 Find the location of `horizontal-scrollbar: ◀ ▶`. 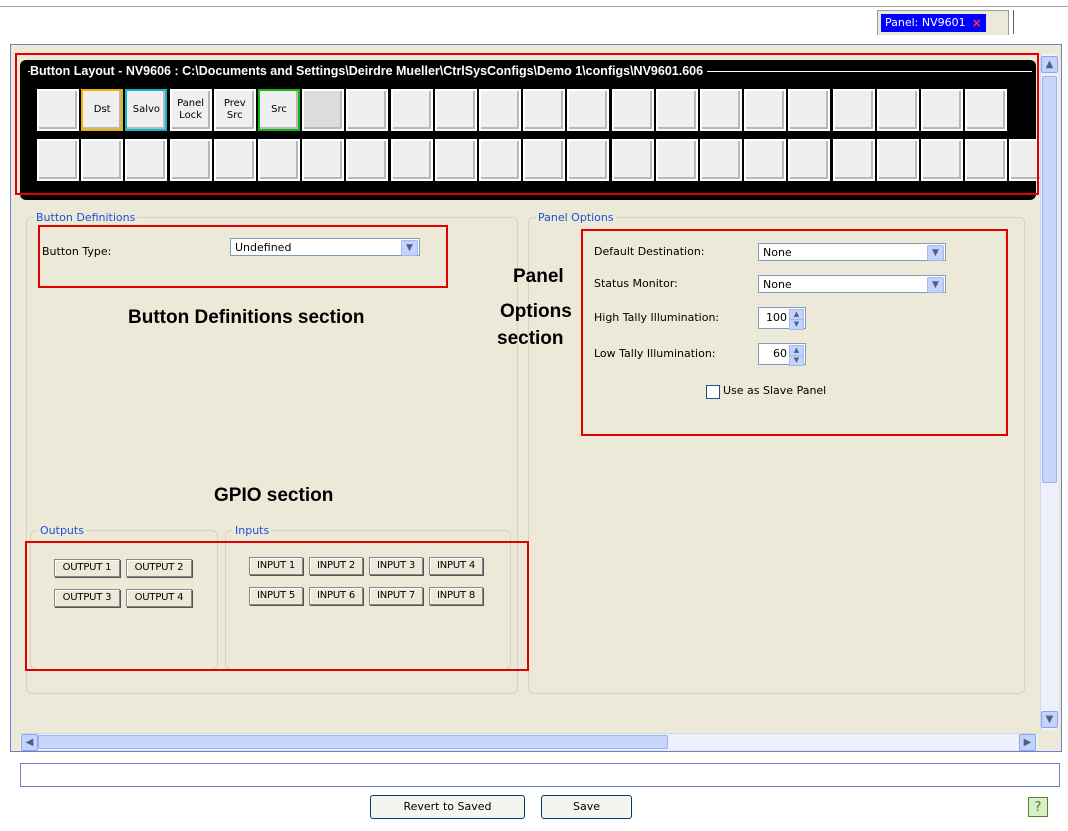

horizontal-scrollbar: ◀ ▶ is located at coordinates (529, 742).